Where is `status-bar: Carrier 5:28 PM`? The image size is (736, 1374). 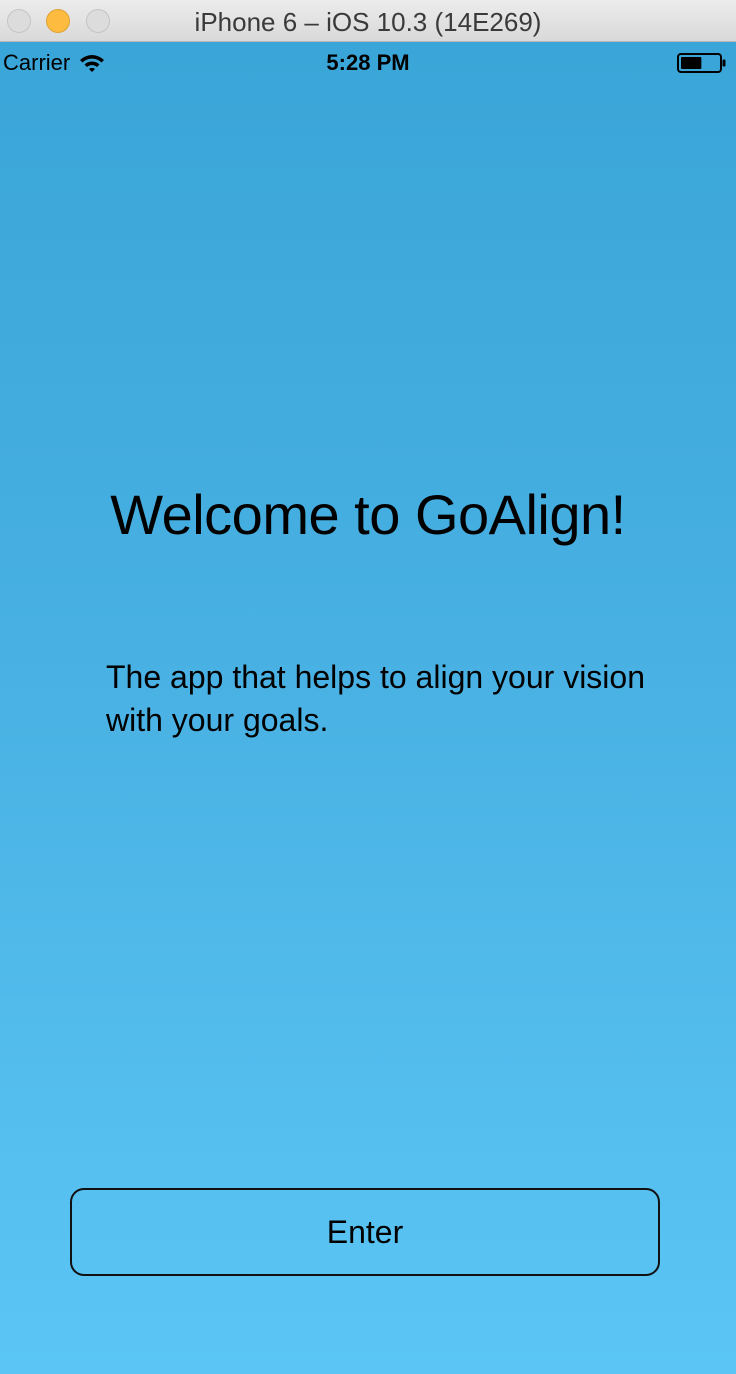 status-bar: Carrier 5:28 PM is located at coordinates (368, 63).